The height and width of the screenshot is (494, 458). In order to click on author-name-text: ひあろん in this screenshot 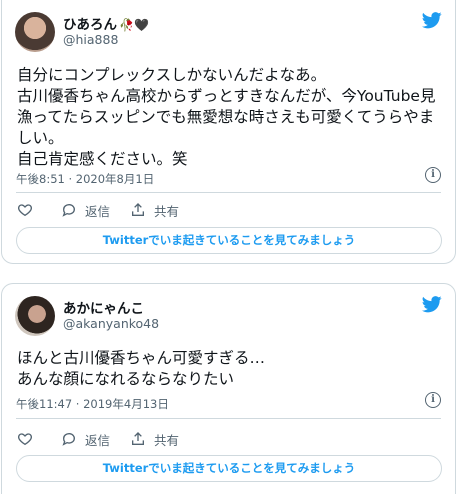, I will do `click(90, 25)`.